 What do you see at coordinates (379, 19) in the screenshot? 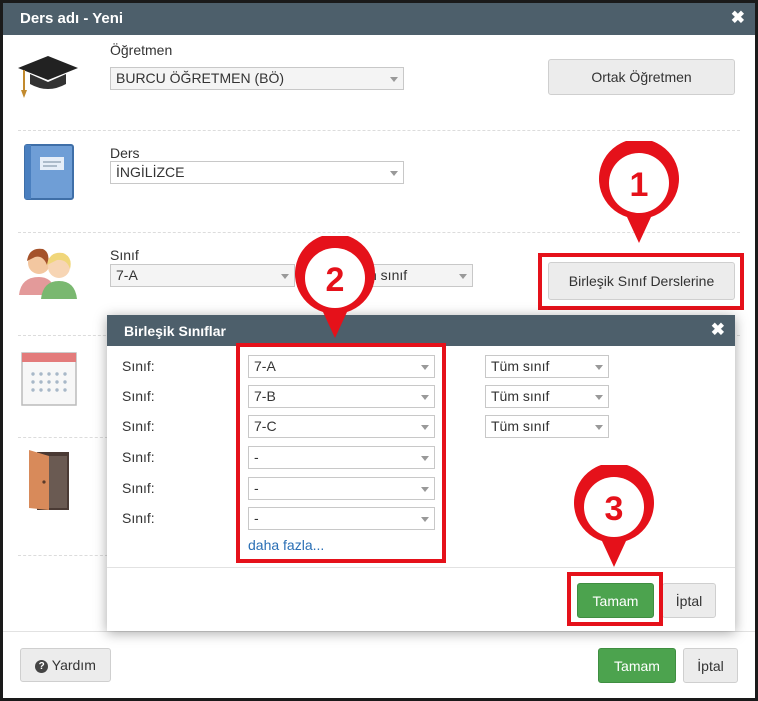
I see `dialog-titlebar: Ders adı - Yeni ✖` at bounding box center [379, 19].